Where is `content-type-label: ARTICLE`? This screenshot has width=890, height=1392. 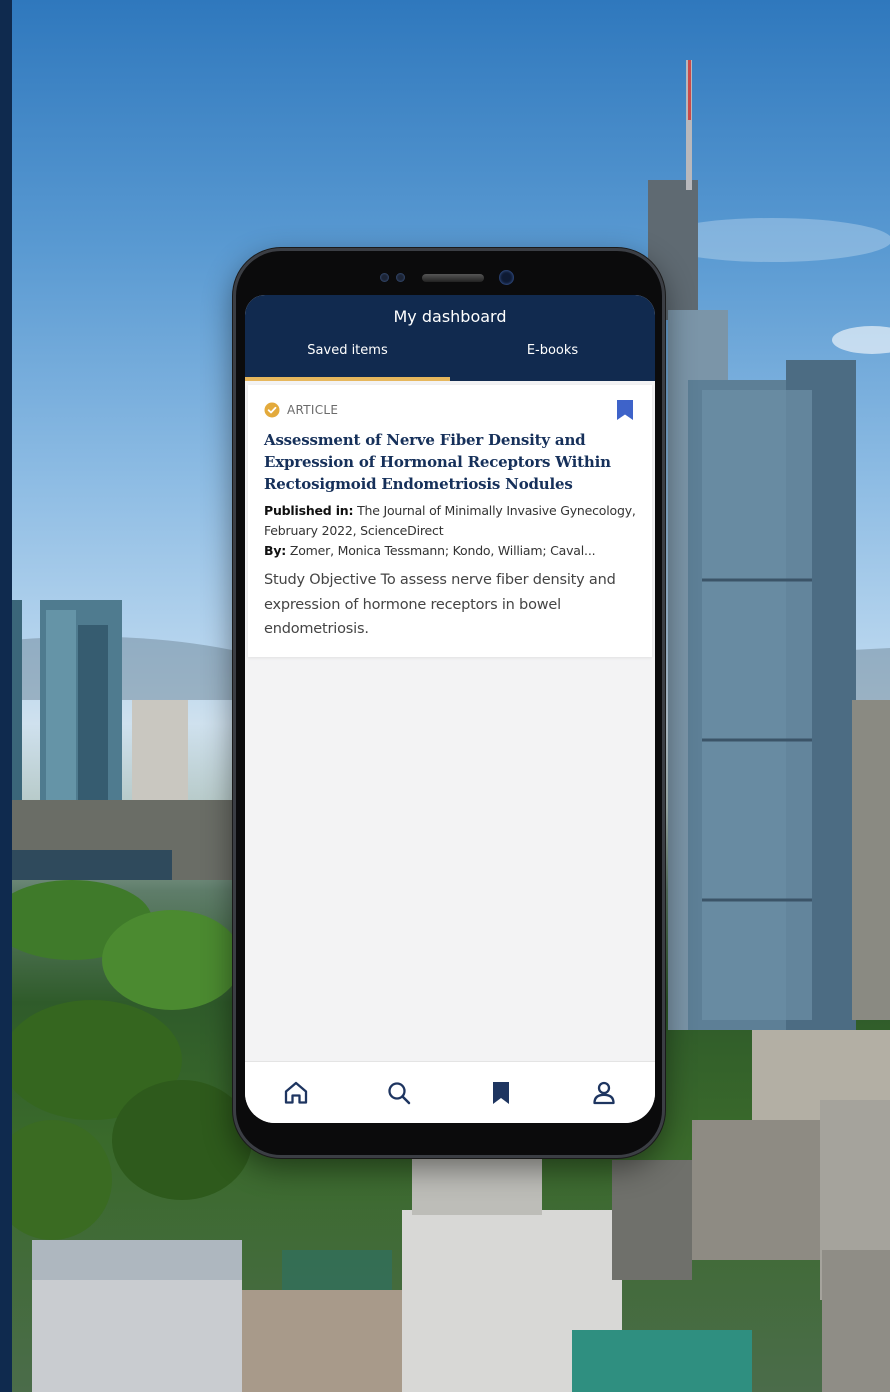
content-type-label: ARTICLE is located at coordinates (313, 410).